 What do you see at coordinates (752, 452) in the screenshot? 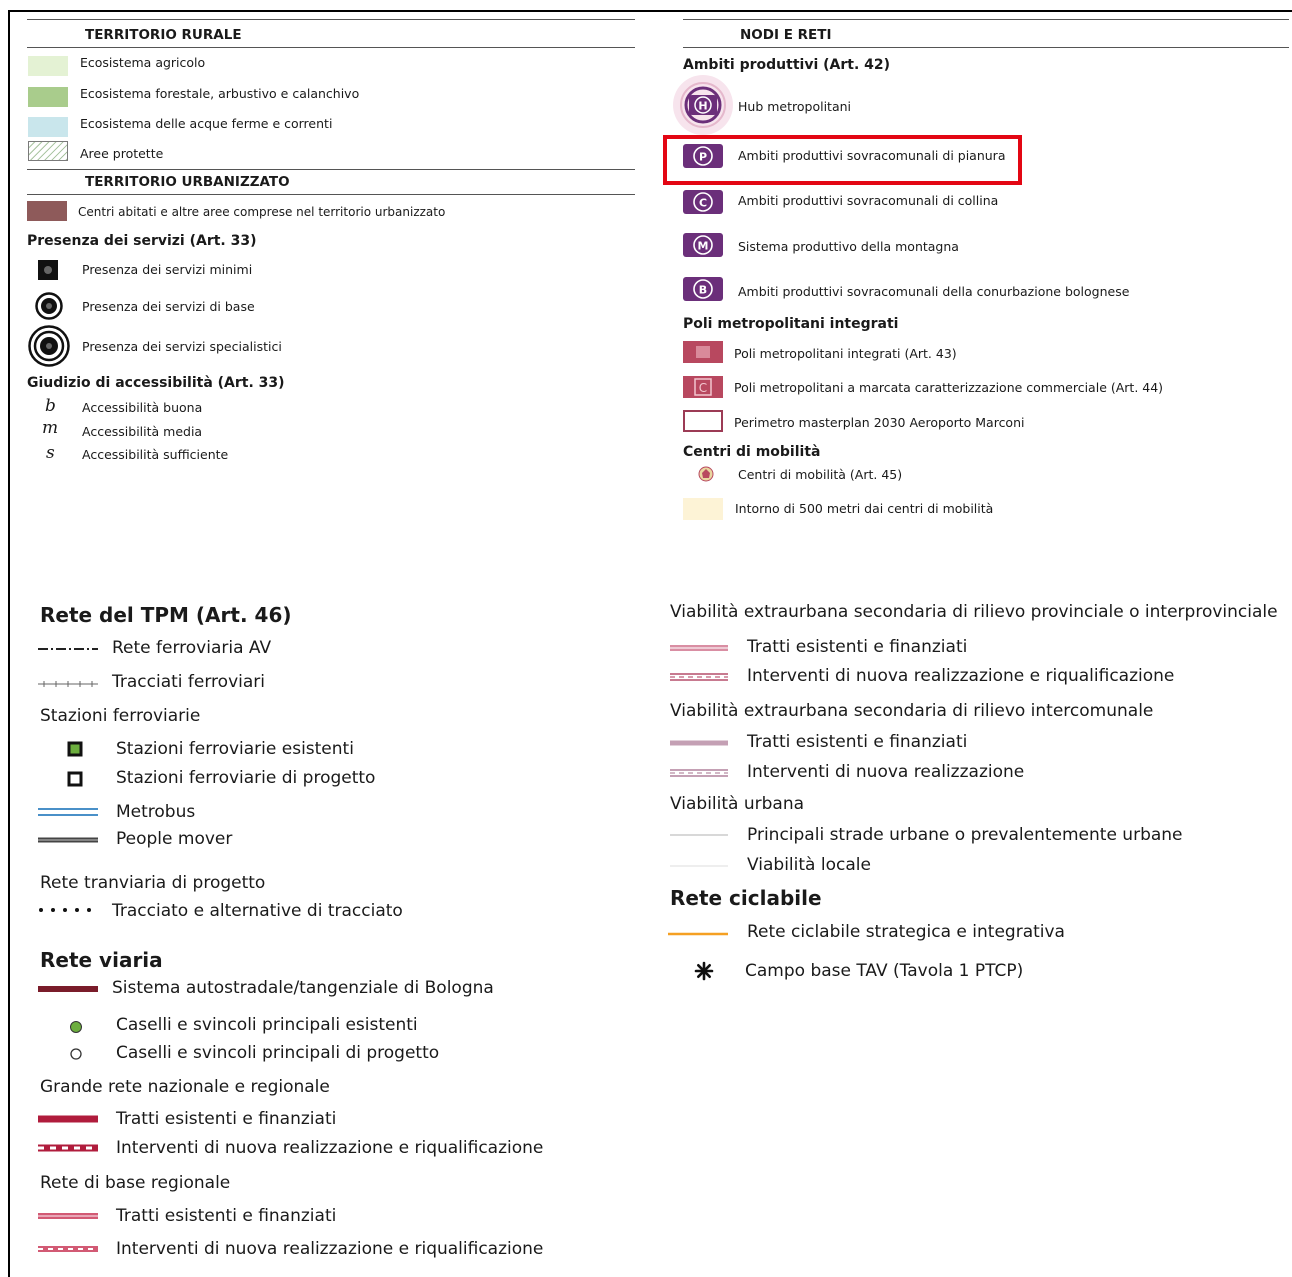
I see `mobility-heading: Centri di mobilità` at bounding box center [752, 452].